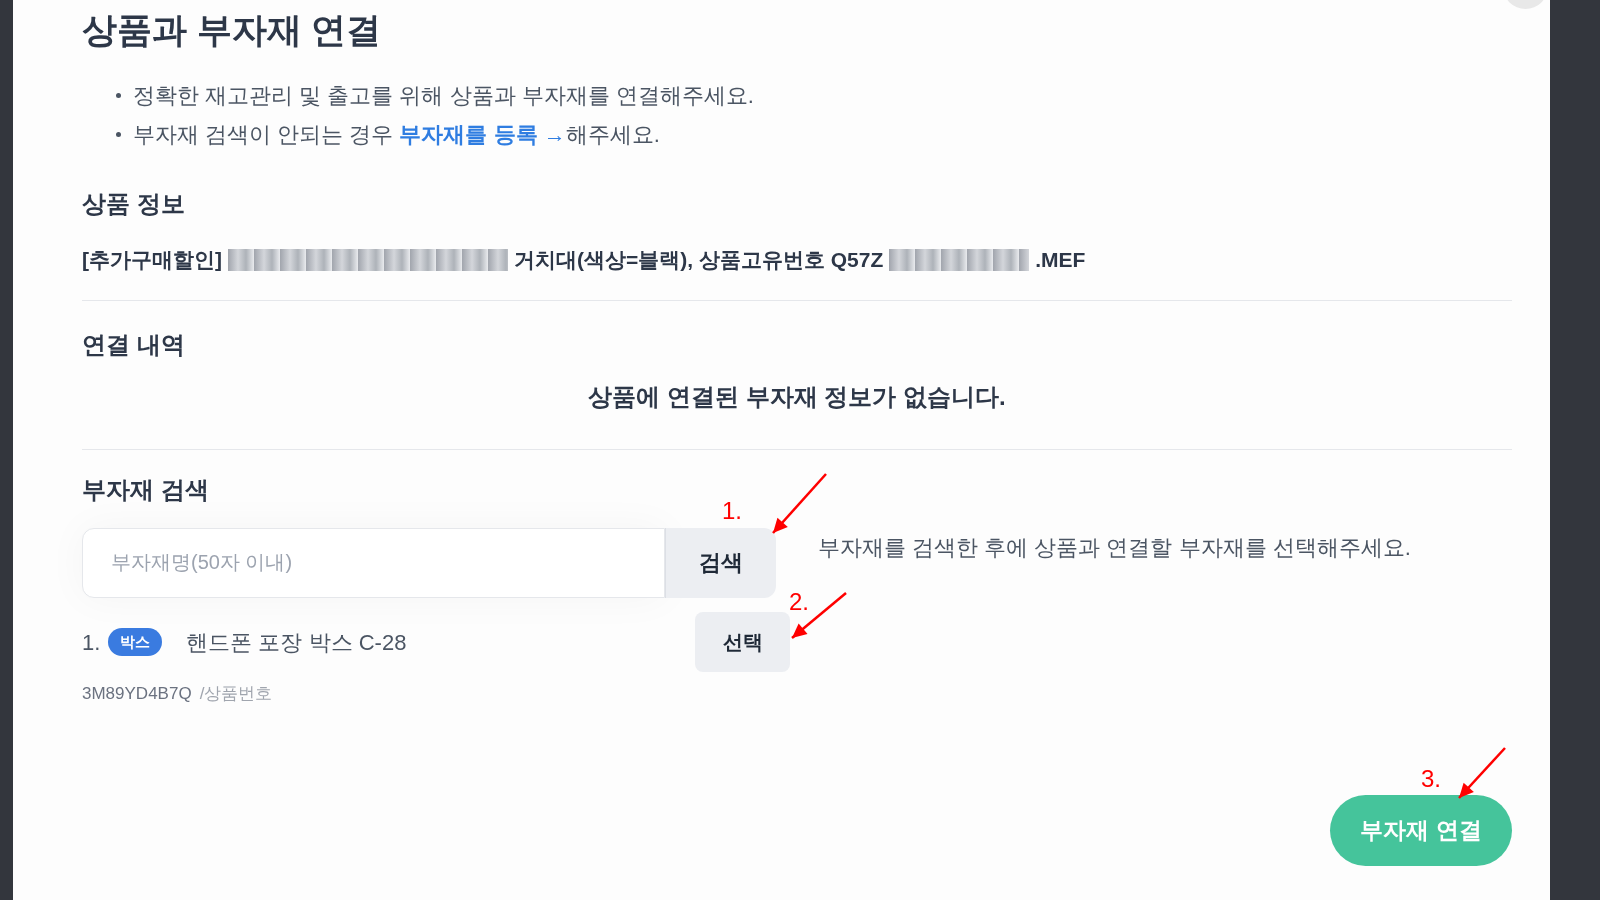 Image resolution: width=1600 pixels, height=900 pixels. What do you see at coordinates (1431, 779) in the screenshot?
I see `annotation-number: 3.` at bounding box center [1431, 779].